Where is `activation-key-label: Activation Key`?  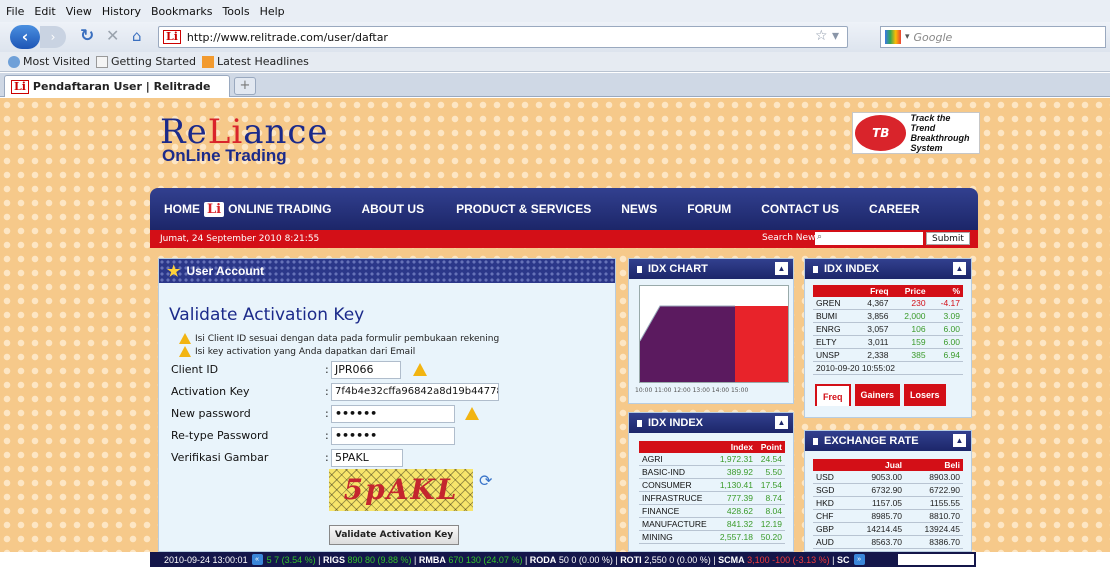 activation-key-label: Activation Key is located at coordinates (210, 391).